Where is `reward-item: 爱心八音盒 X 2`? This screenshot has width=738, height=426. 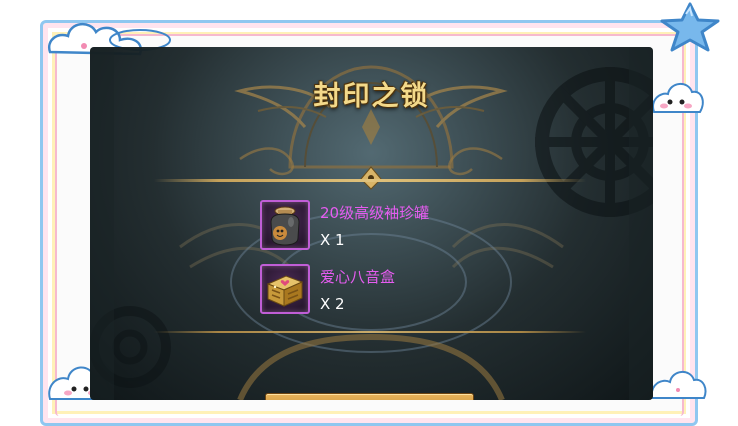 reward-item: 爱心八音盒 X 2 is located at coordinates (327, 289).